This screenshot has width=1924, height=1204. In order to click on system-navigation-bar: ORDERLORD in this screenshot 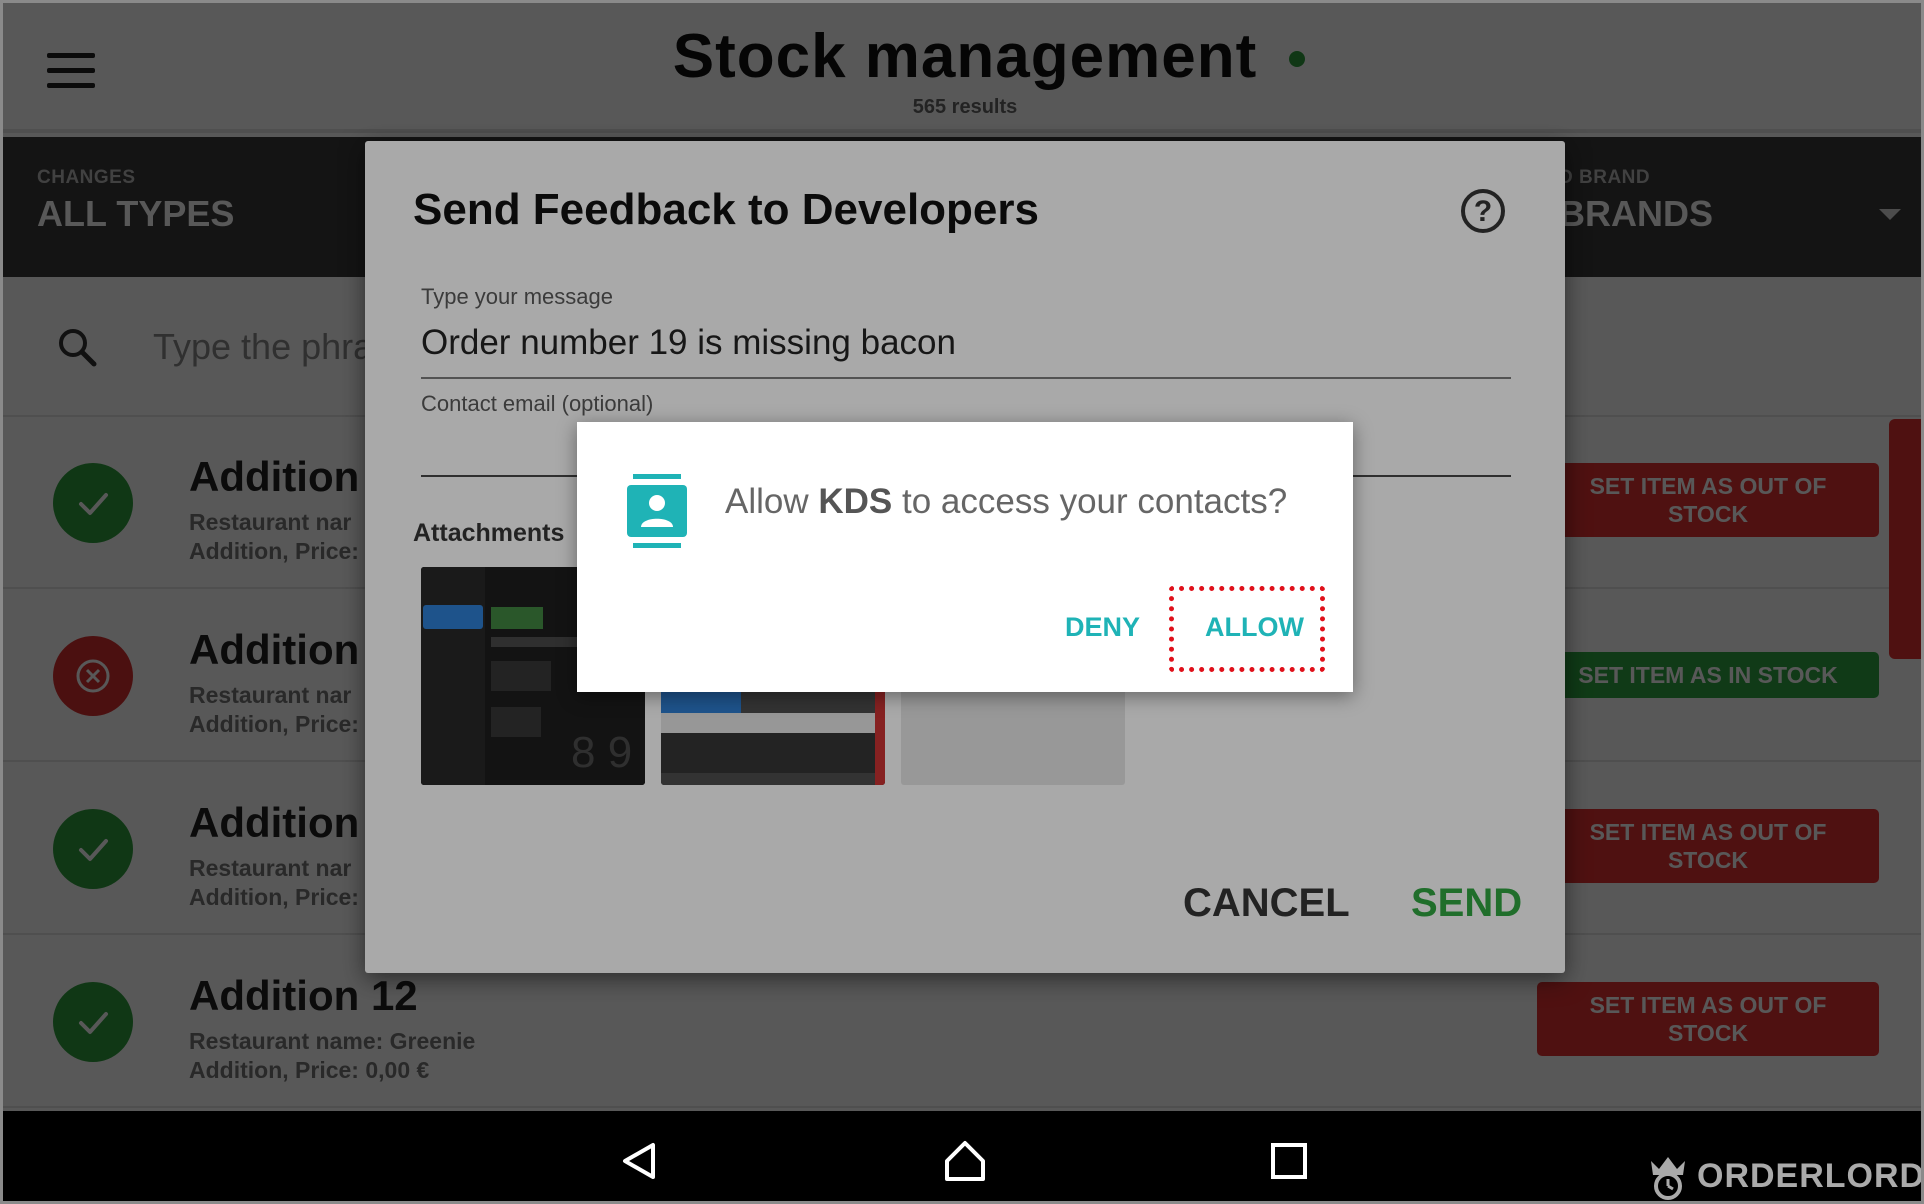, I will do `click(963, 1156)`.